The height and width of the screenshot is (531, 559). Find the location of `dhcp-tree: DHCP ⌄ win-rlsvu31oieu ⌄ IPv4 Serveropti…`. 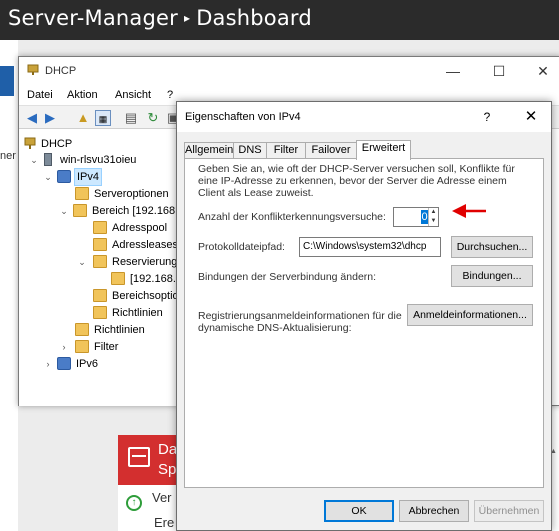

dhcp-tree: DHCP ⌄ win-rlsvu31oieu ⌄ IPv4 Serveropti… is located at coordinates (99, 268).